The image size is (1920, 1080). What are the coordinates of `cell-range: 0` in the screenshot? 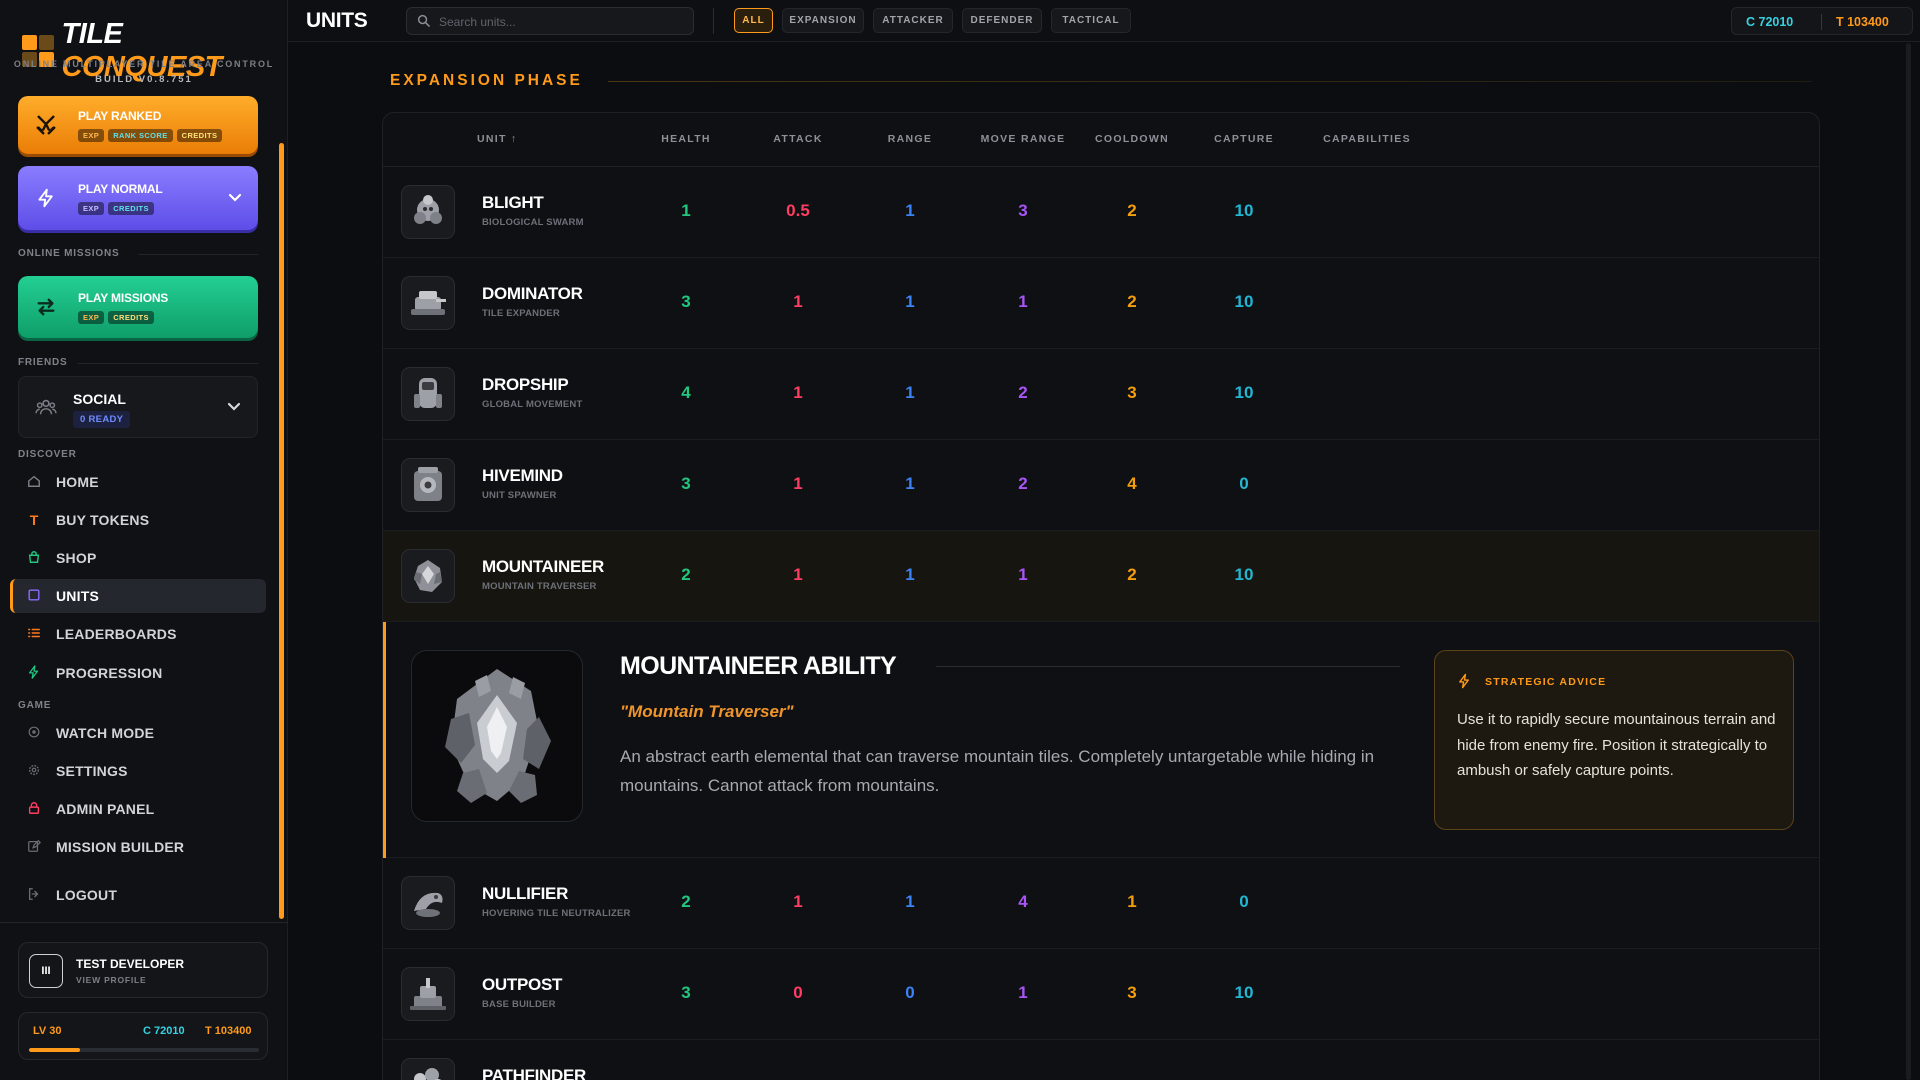 It's located at (910, 992).